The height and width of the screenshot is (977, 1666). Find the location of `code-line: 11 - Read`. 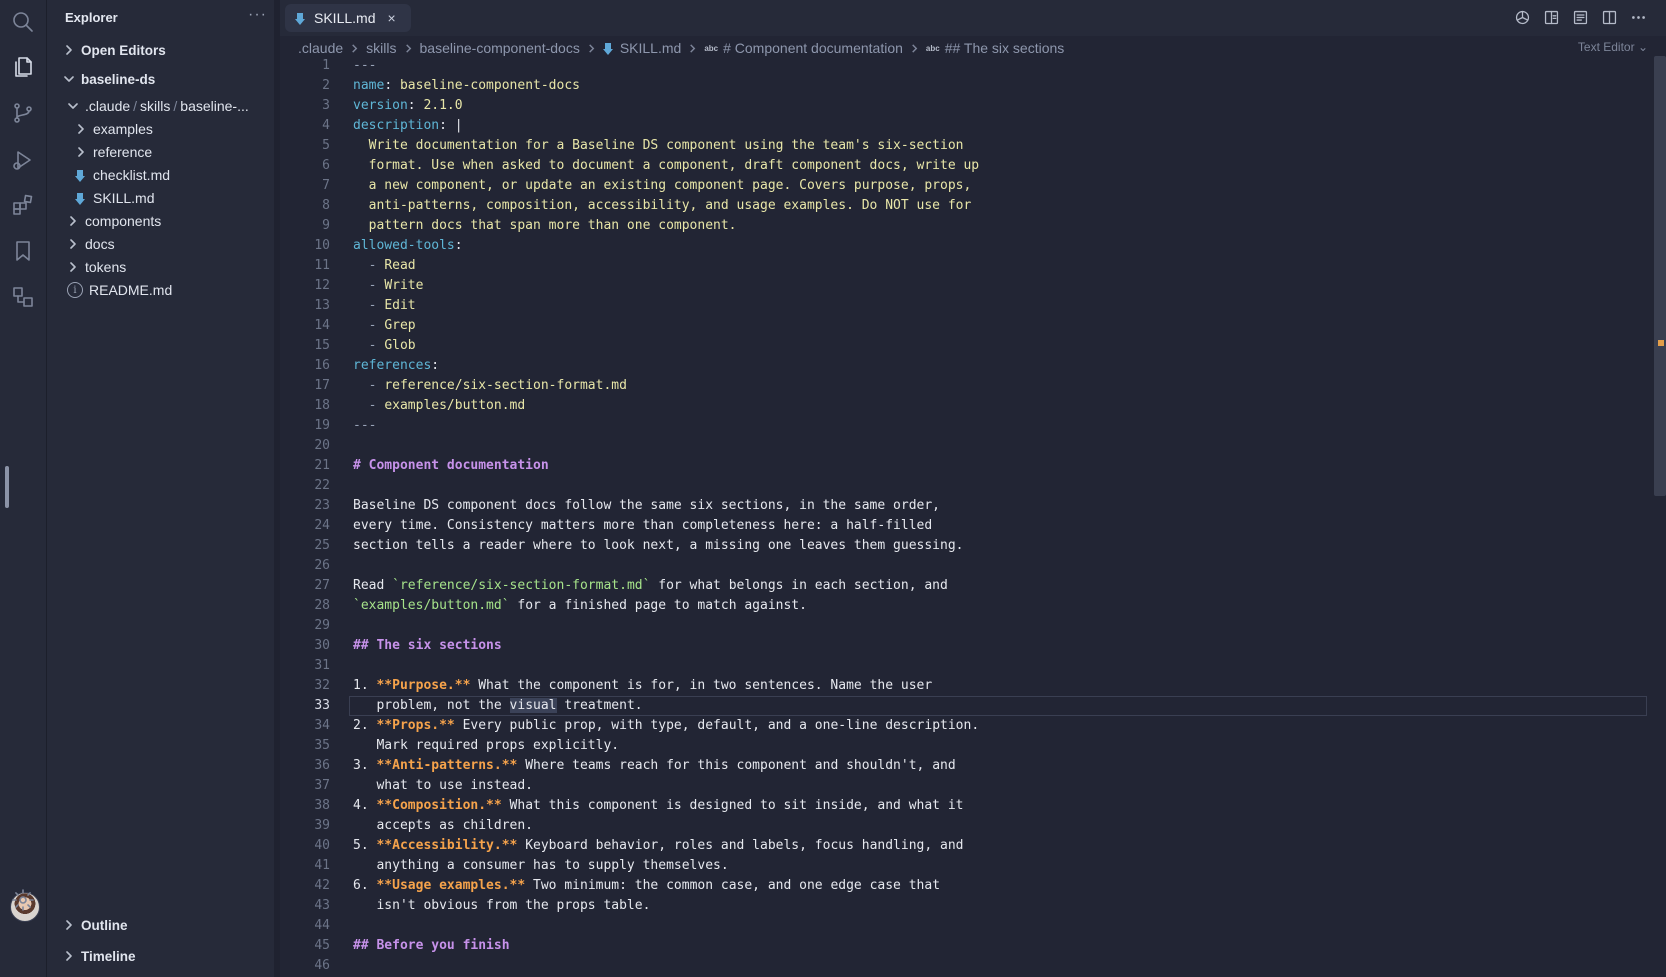

code-line: 11 - Read is located at coordinates (965, 266).